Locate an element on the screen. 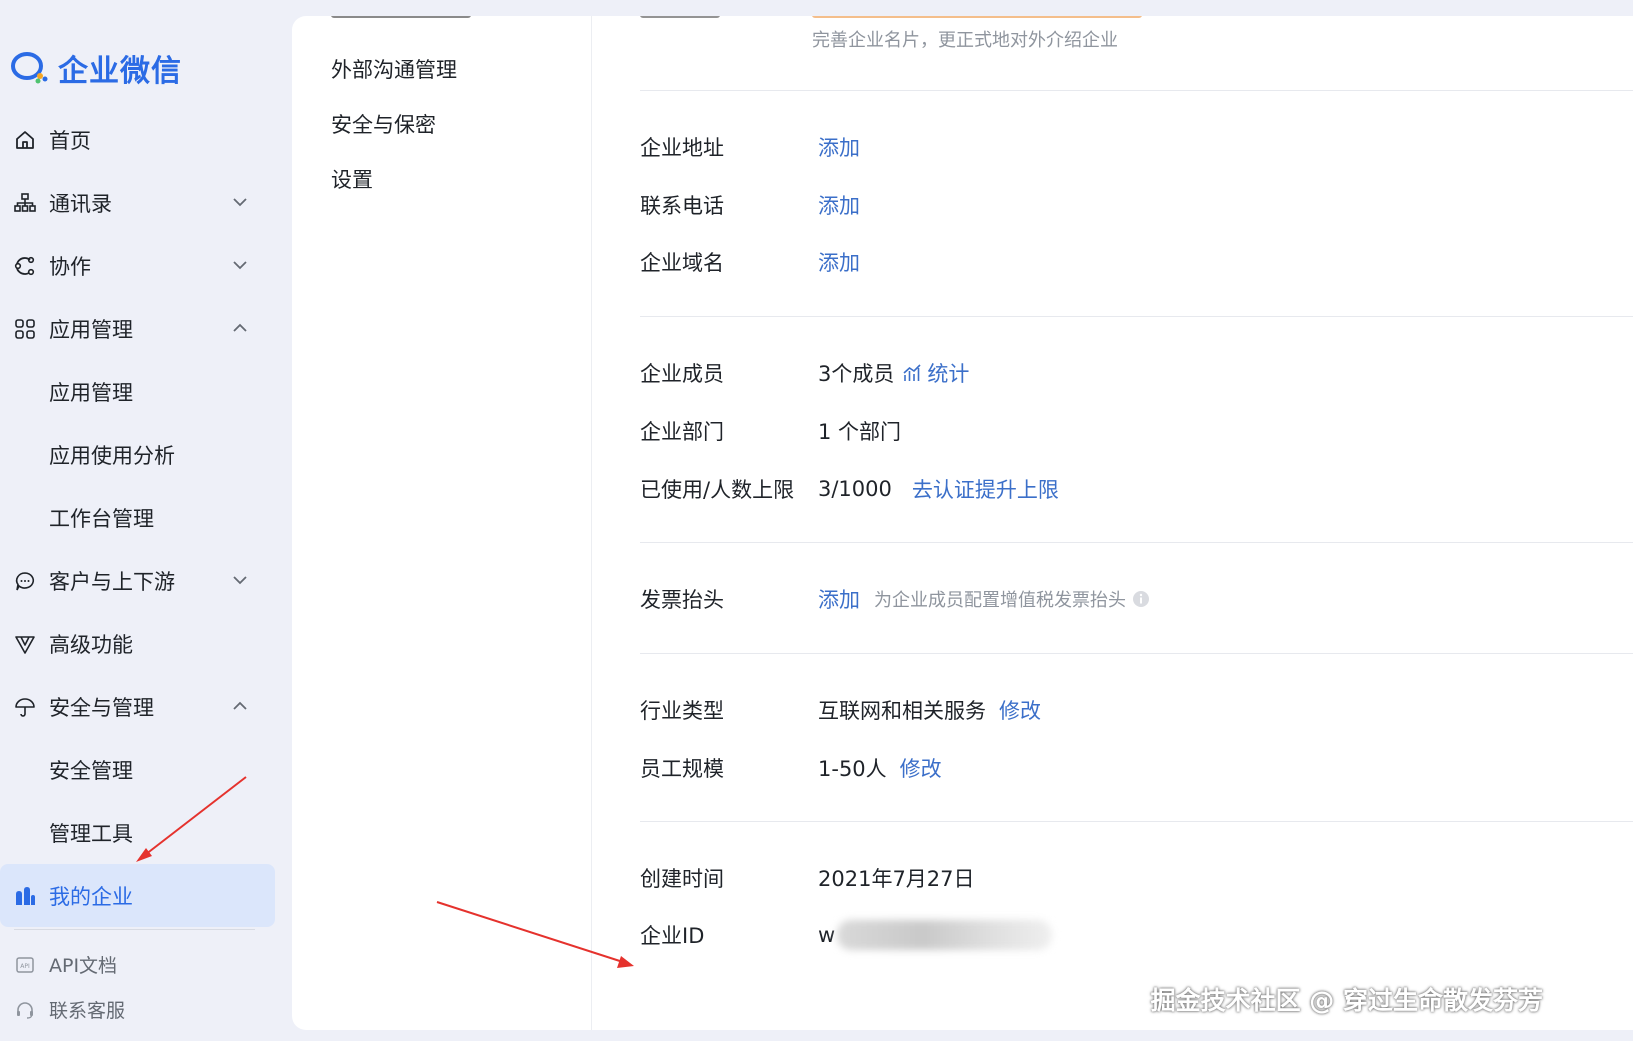 Image resolution: width=1633 pixels, height=1041 pixels. sidebar-item-label: 工作台管理 is located at coordinates (101, 518).